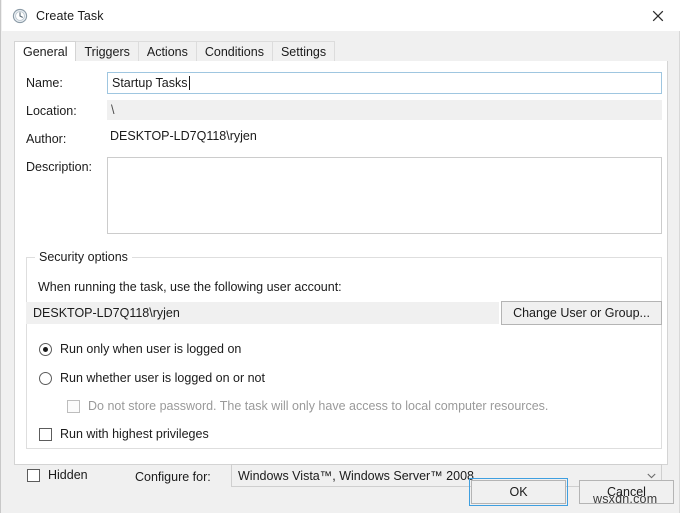  What do you see at coordinates (83, 257) in the screenshot?
I see `security-options-title: Security options` at bounding box center [83, 257].